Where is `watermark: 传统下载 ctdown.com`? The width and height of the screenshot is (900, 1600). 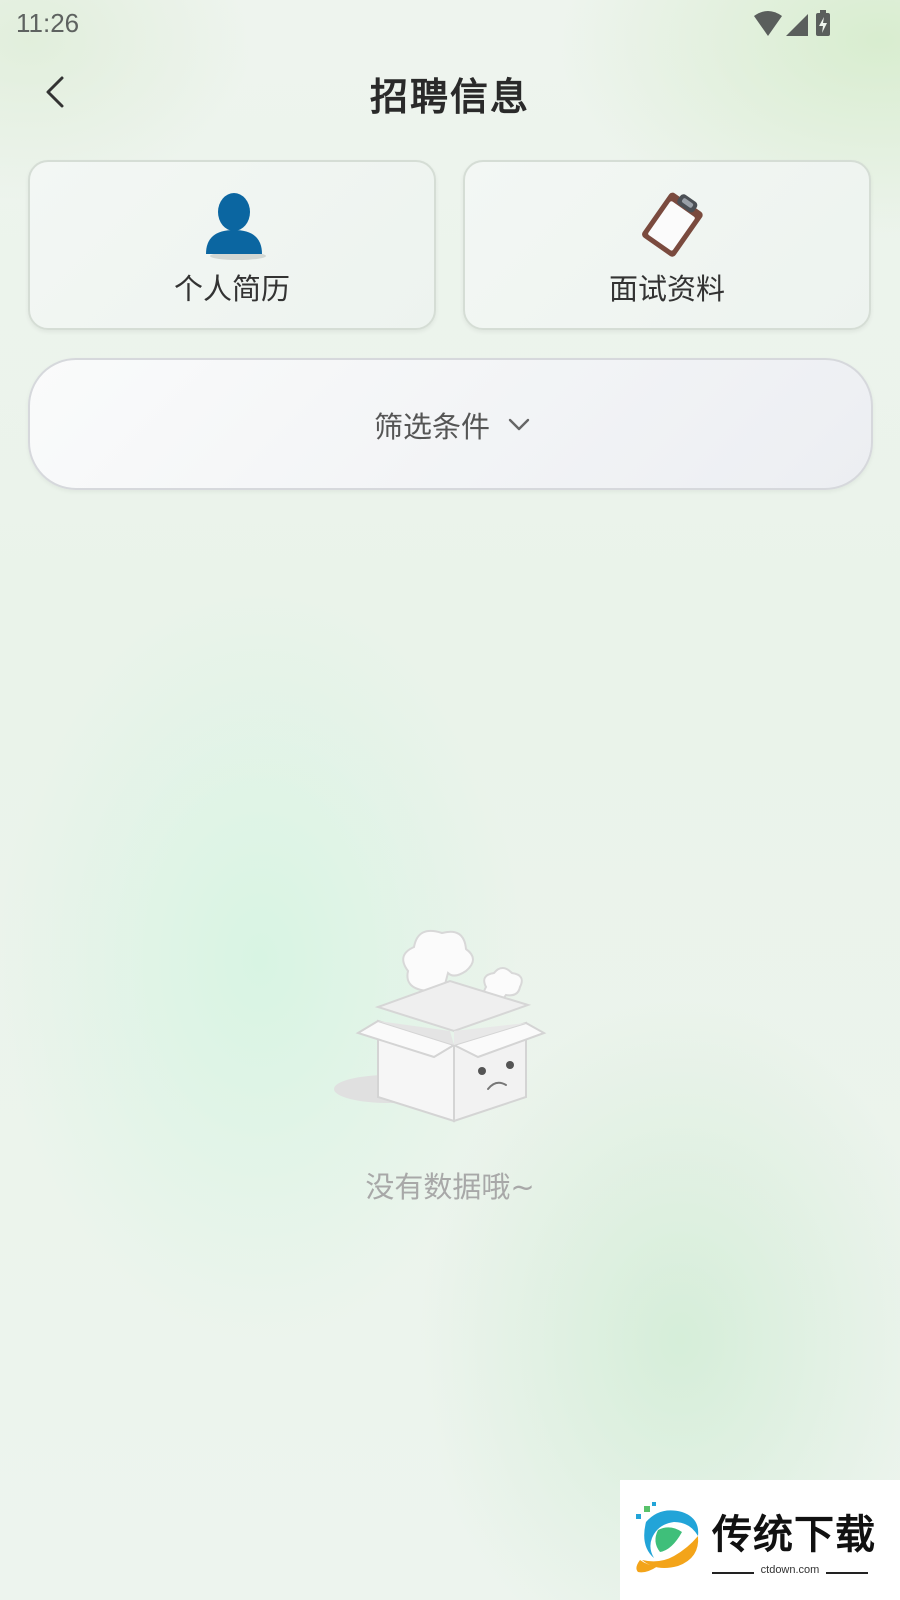 watermark: 传统下载 ctdown.com is located at coordinates (760, 1540).